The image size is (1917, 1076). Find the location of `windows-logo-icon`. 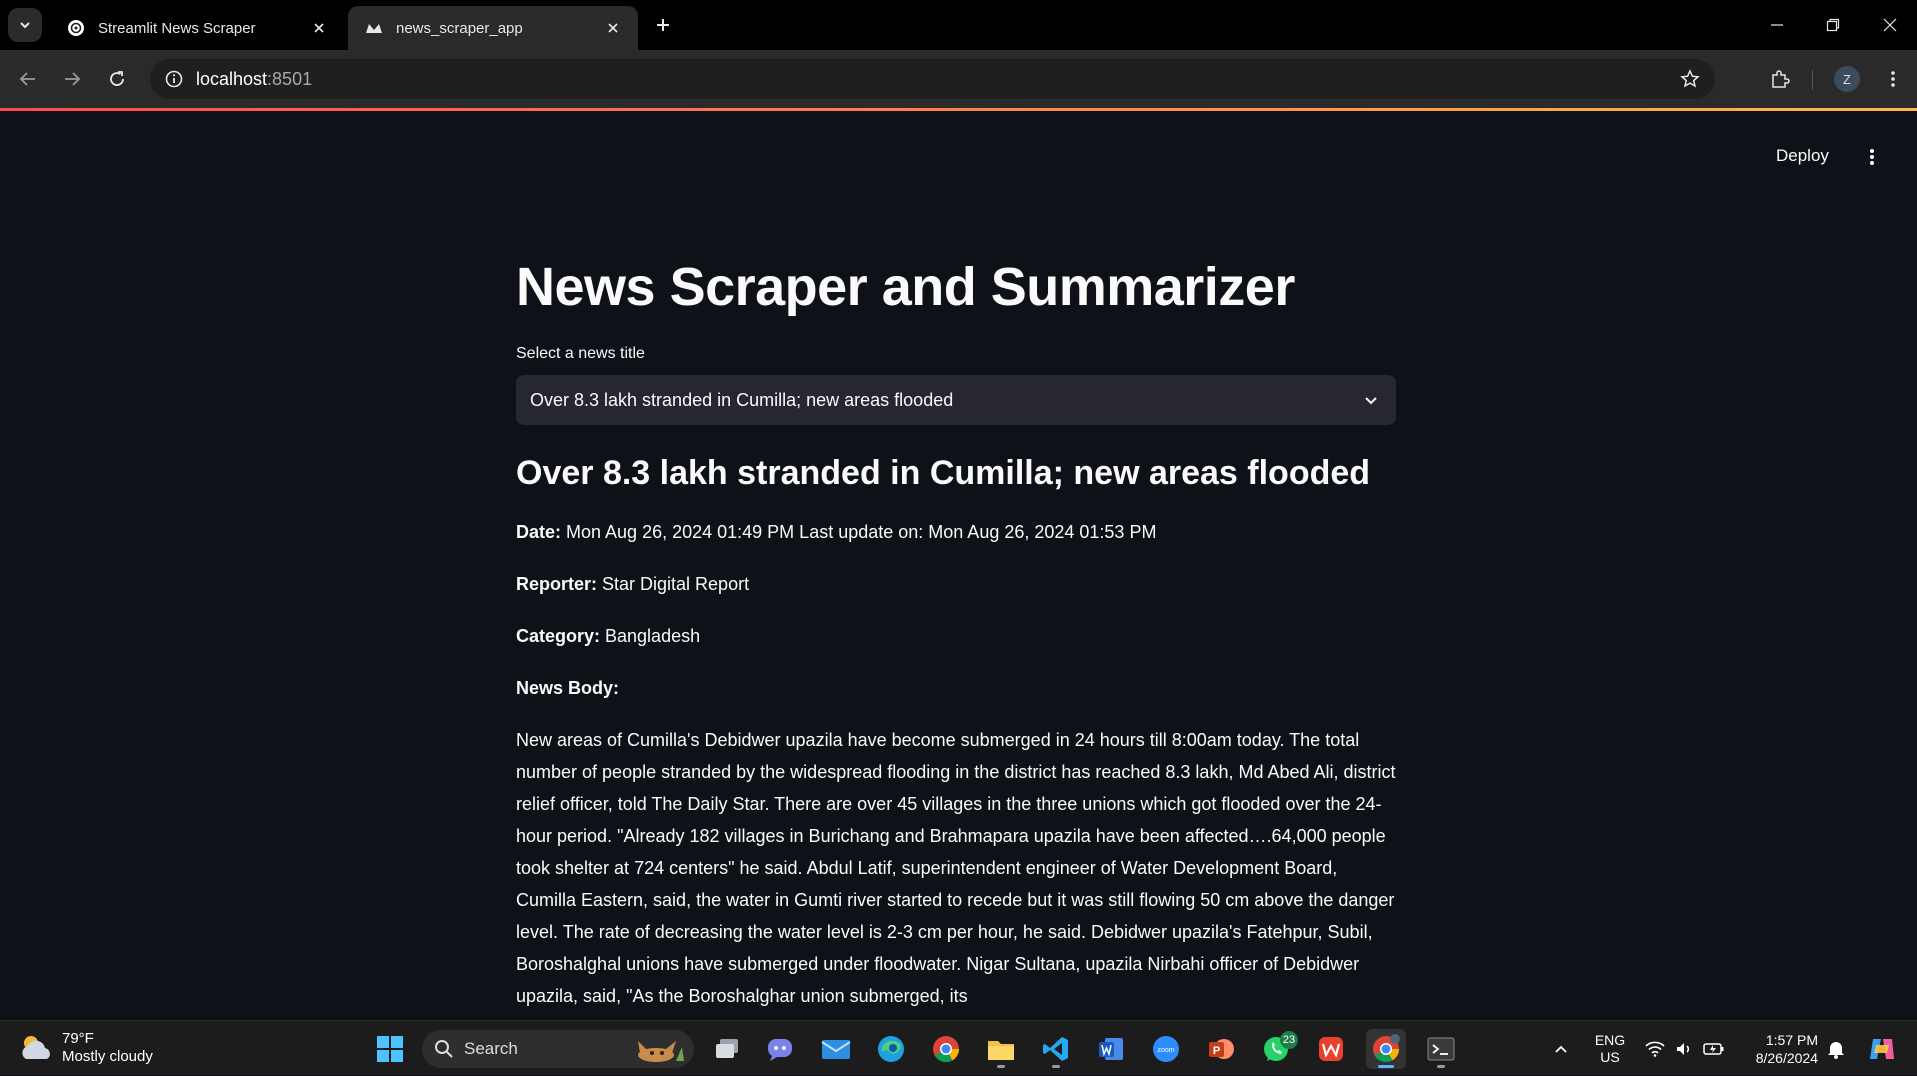

windows-logo-icon is located at coordinates (390, 1049).